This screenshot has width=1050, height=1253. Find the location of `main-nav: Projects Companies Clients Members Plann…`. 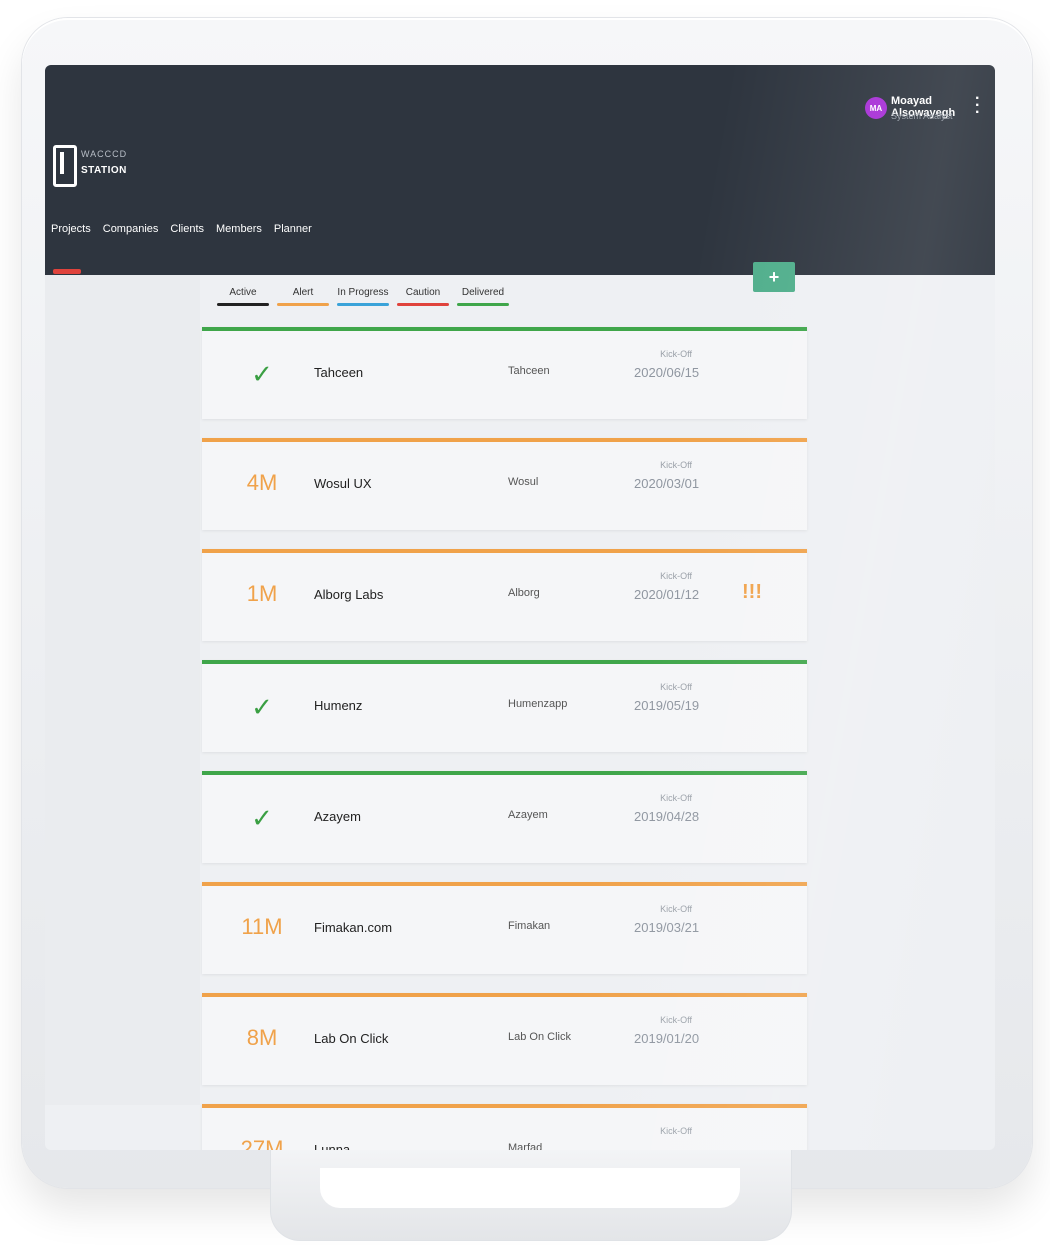

main-nav: Projects Companies Clients Members Plann… is located at coordinates (181, 229).